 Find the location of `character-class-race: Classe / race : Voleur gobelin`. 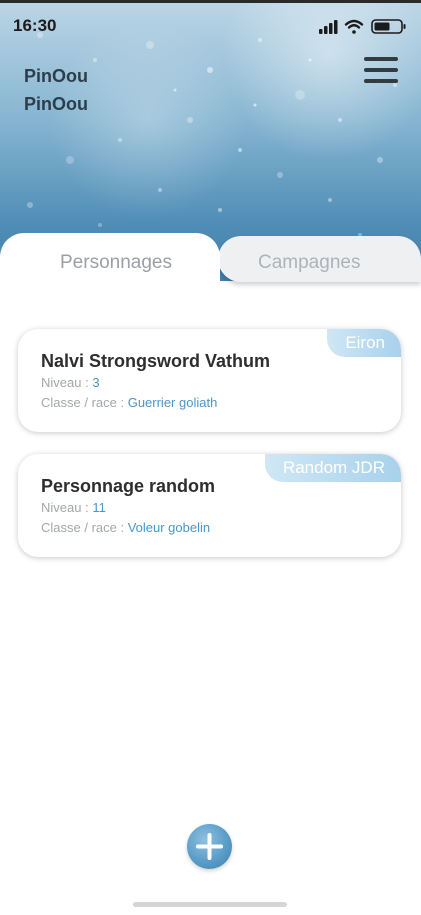

character-class-race: Classe / race : Voleur gobelin is located at coordinates (125, 527).